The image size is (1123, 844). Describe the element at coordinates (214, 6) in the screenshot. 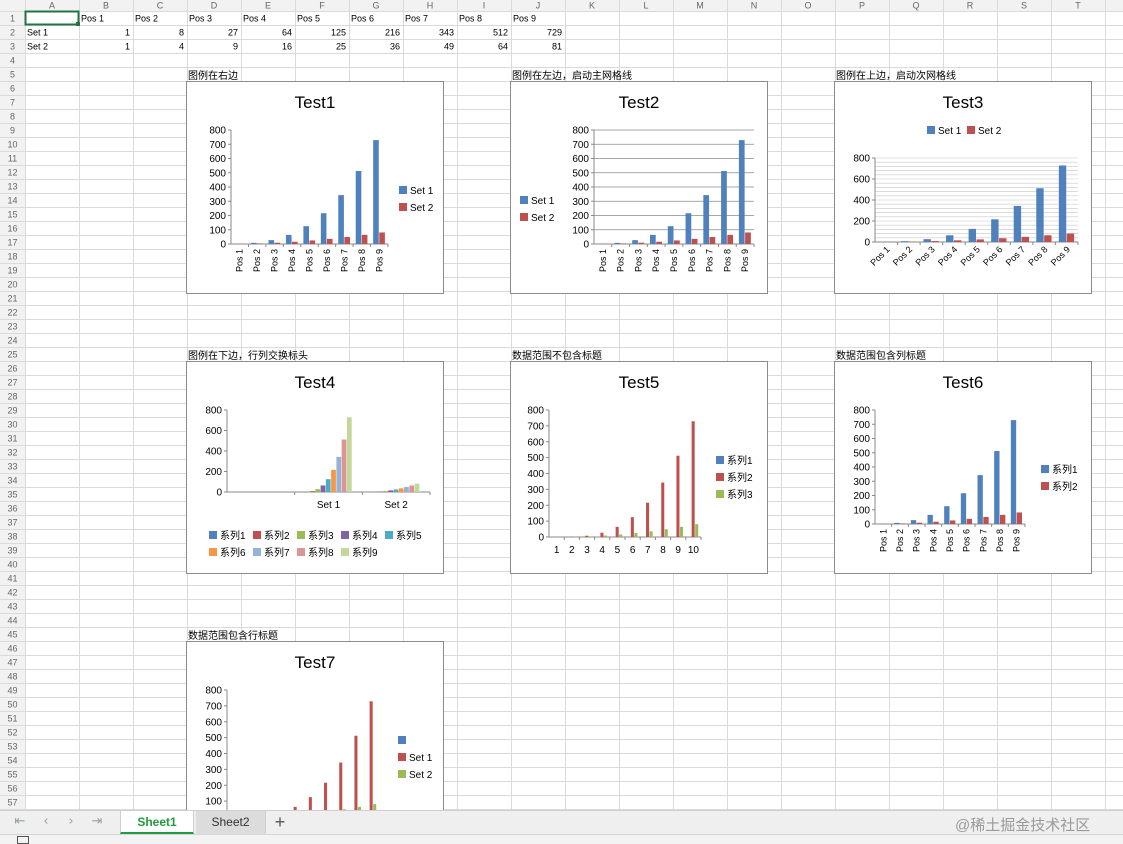

I see `column-header: D` at that location.